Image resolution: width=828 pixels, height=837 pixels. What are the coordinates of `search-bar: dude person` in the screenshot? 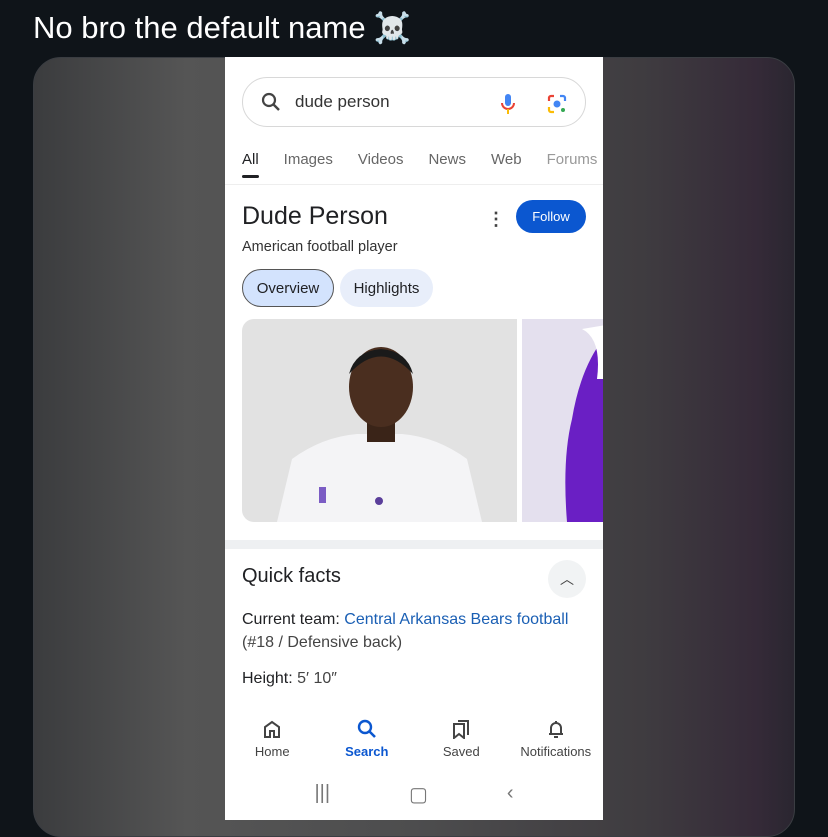 It's located at (414, 102).